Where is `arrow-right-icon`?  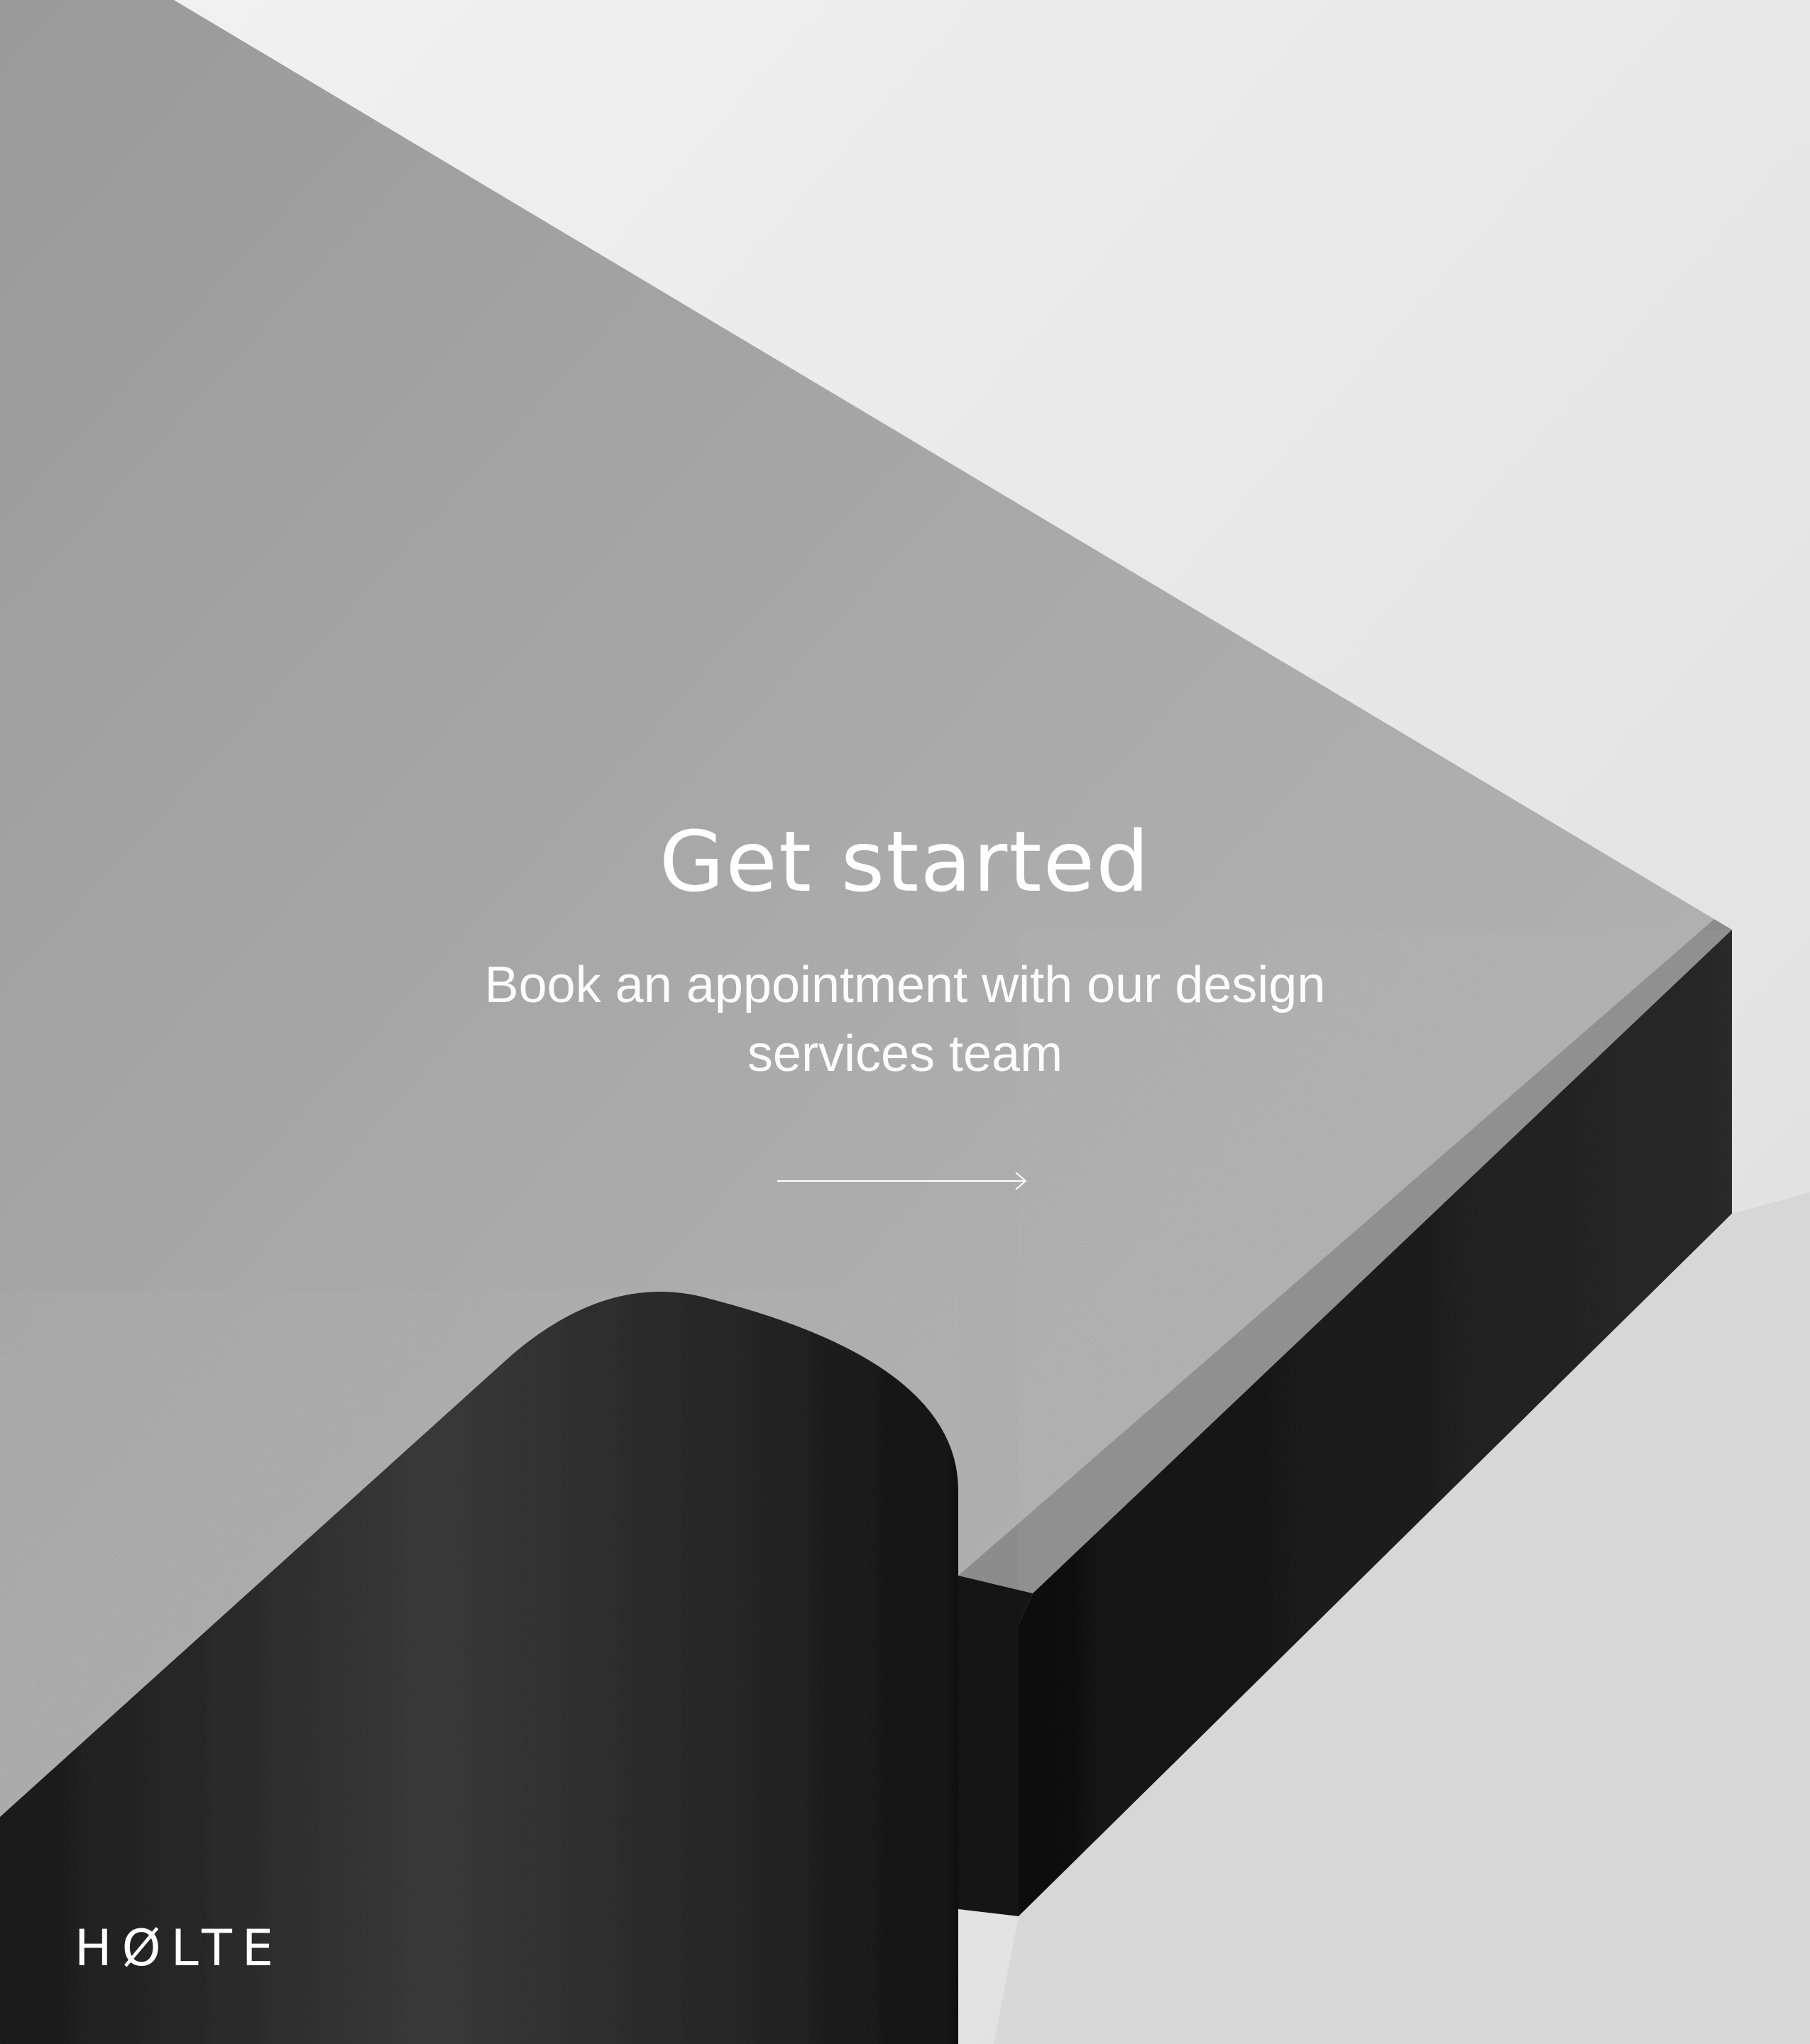 arrow-right-icon is located at coordinates (905, 1181).